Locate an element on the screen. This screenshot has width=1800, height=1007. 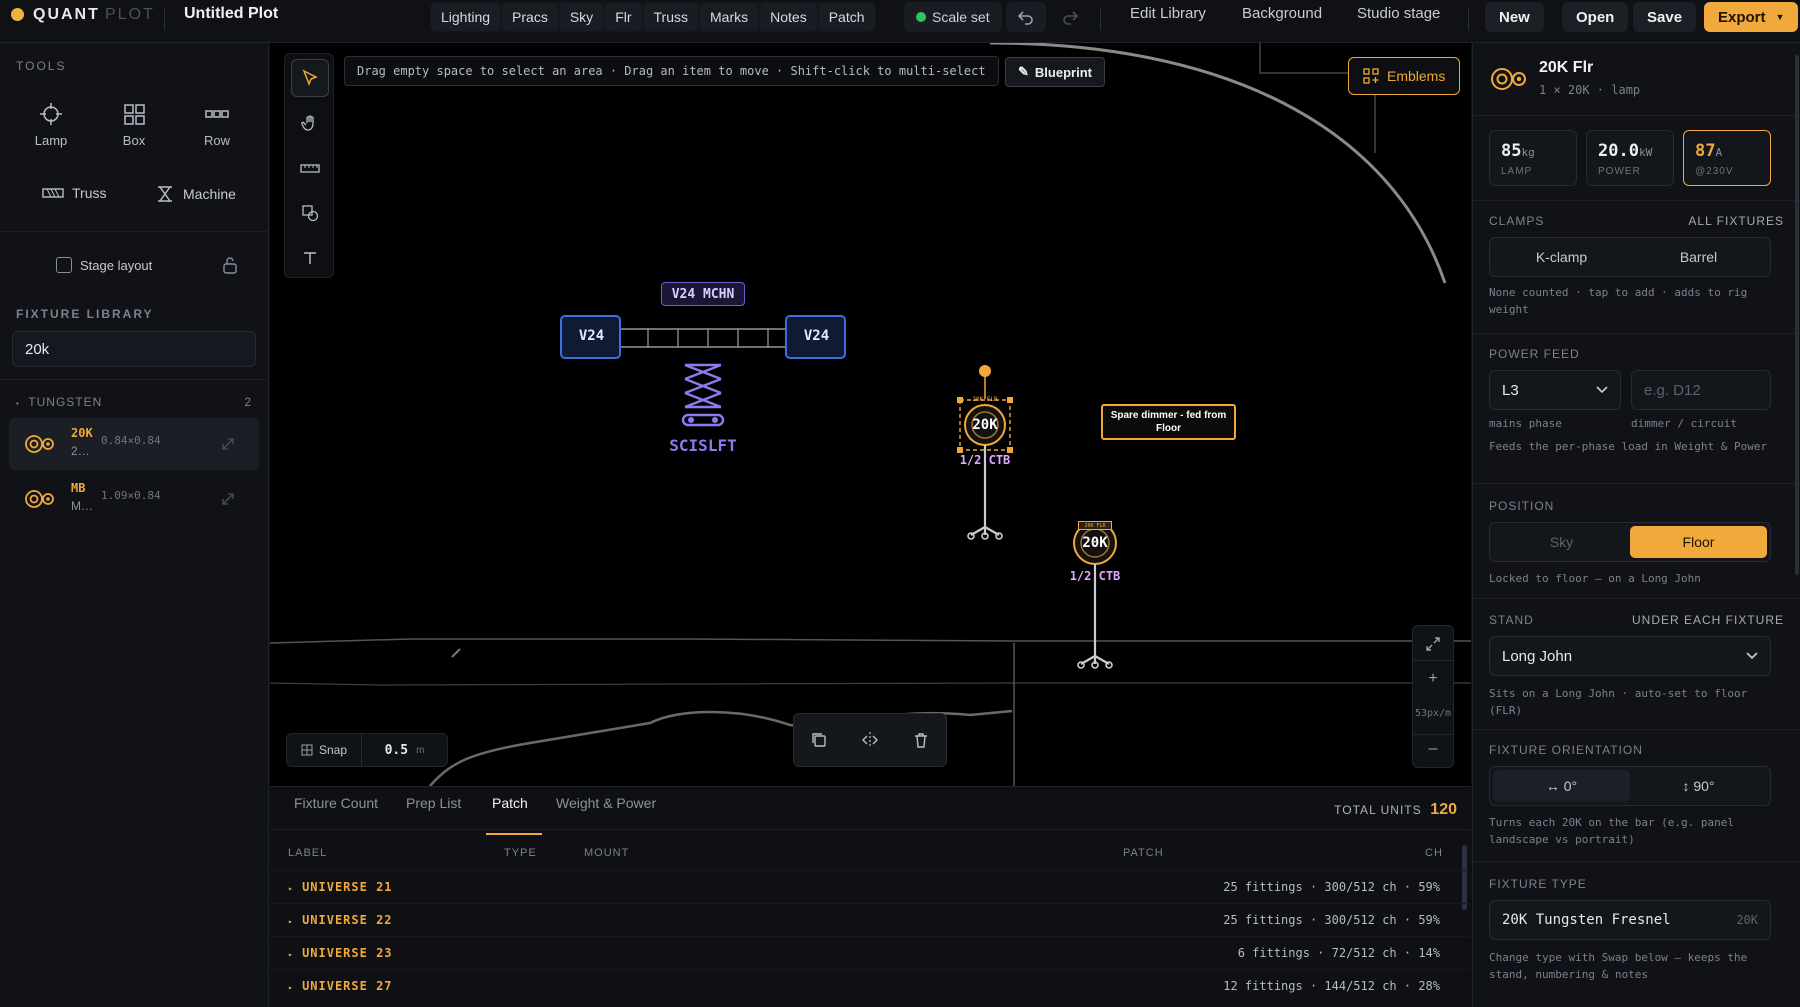
scrollbar is located at coordinates (1797, 315).